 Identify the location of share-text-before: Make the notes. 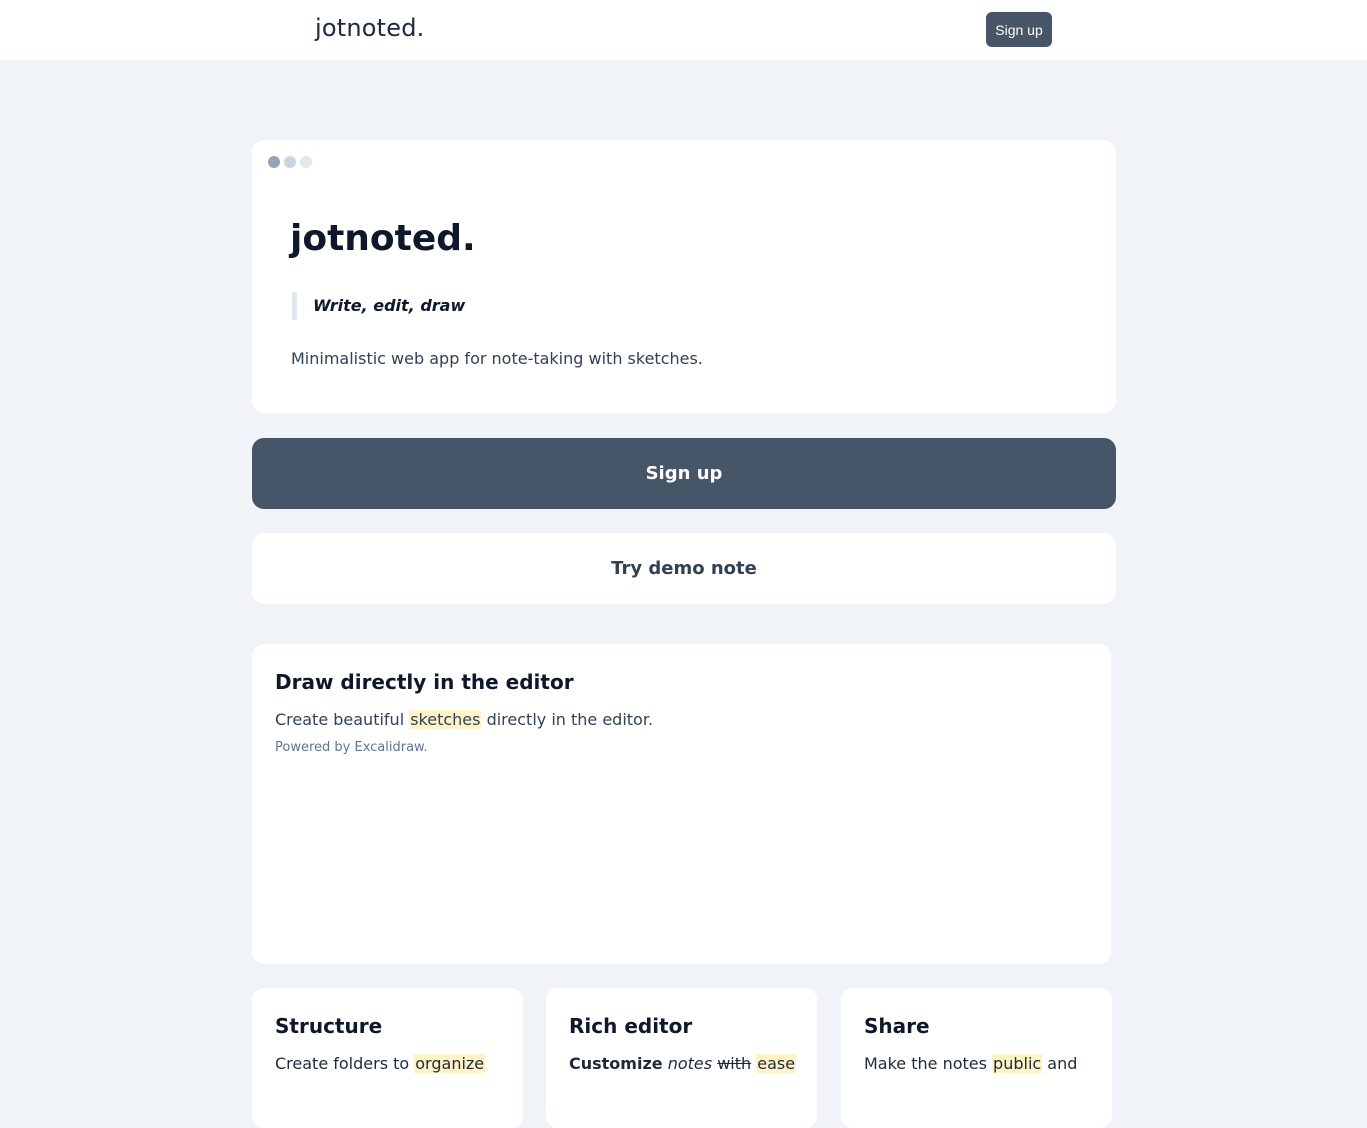
(928, 1063).